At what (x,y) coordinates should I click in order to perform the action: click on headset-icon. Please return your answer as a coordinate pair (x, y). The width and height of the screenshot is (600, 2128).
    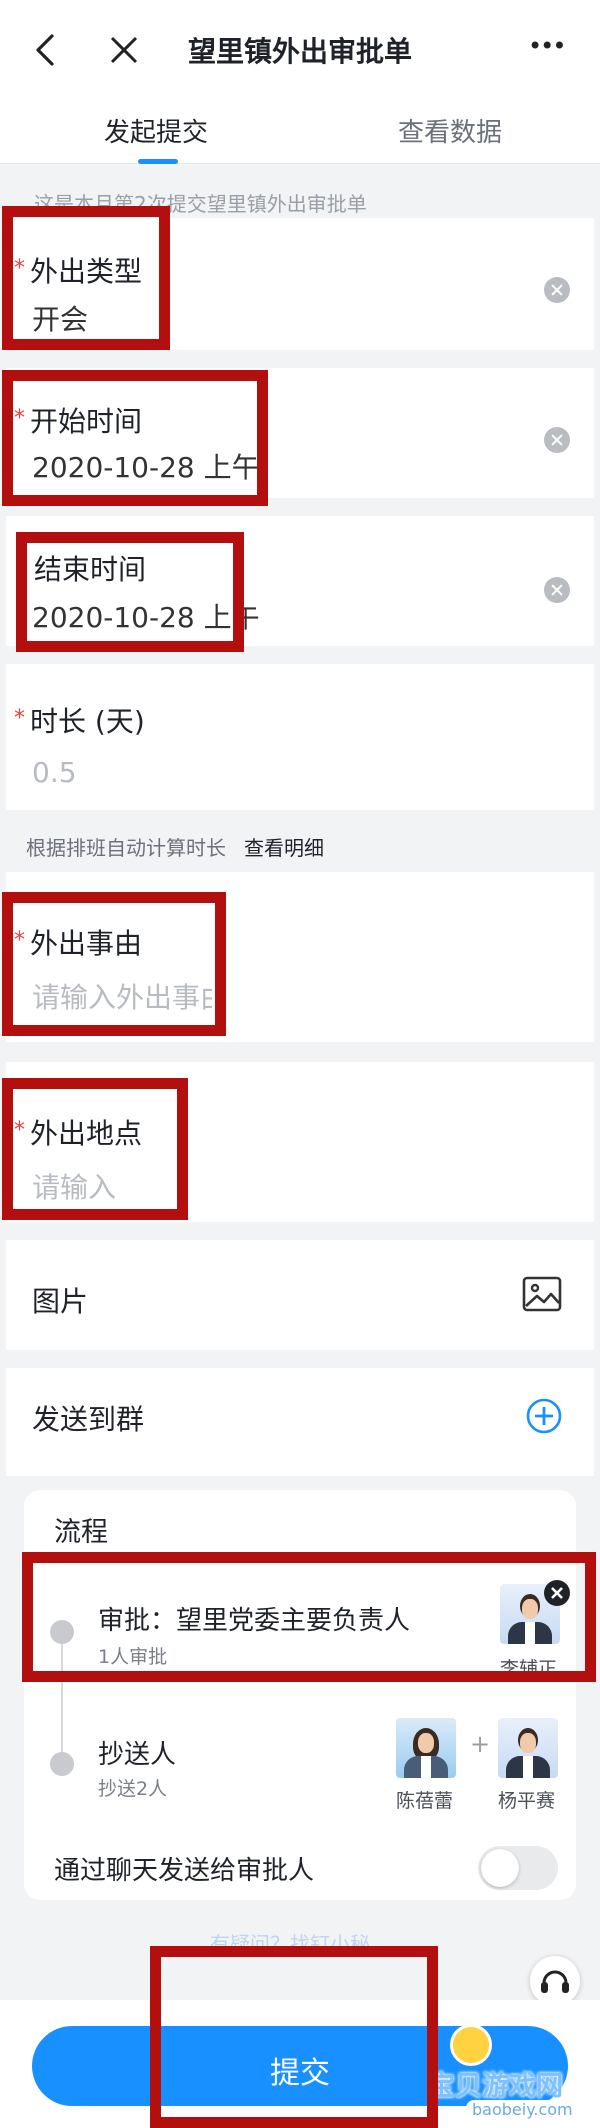
    Looking at the image, I should click on (555, 1981).